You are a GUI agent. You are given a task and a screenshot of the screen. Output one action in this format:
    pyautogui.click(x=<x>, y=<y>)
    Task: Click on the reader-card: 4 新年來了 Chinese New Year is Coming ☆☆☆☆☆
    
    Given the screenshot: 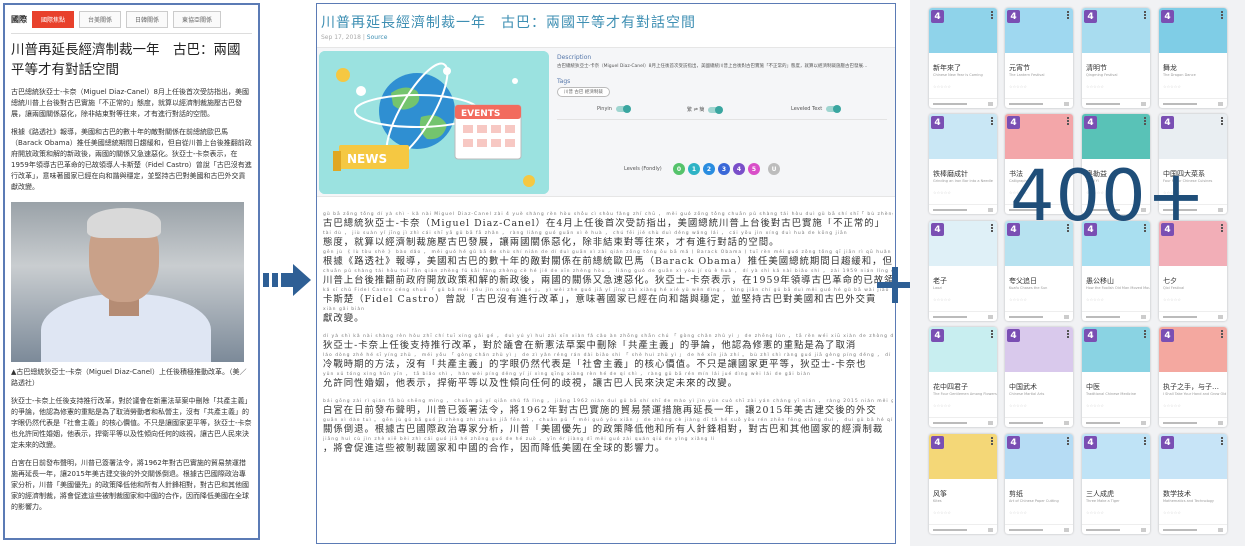 What is the action you would take?
    pyautogui.click(x=963, y=58)
    